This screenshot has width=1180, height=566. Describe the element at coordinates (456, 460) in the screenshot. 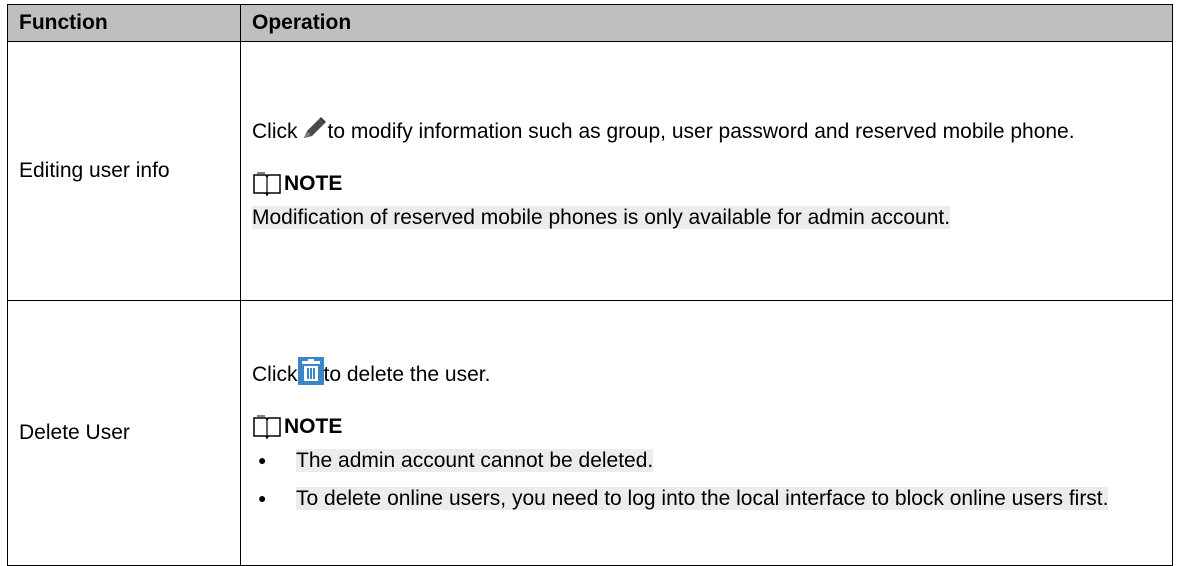

I see `list-item: ● The admin account cannot be deleted.` at that location.